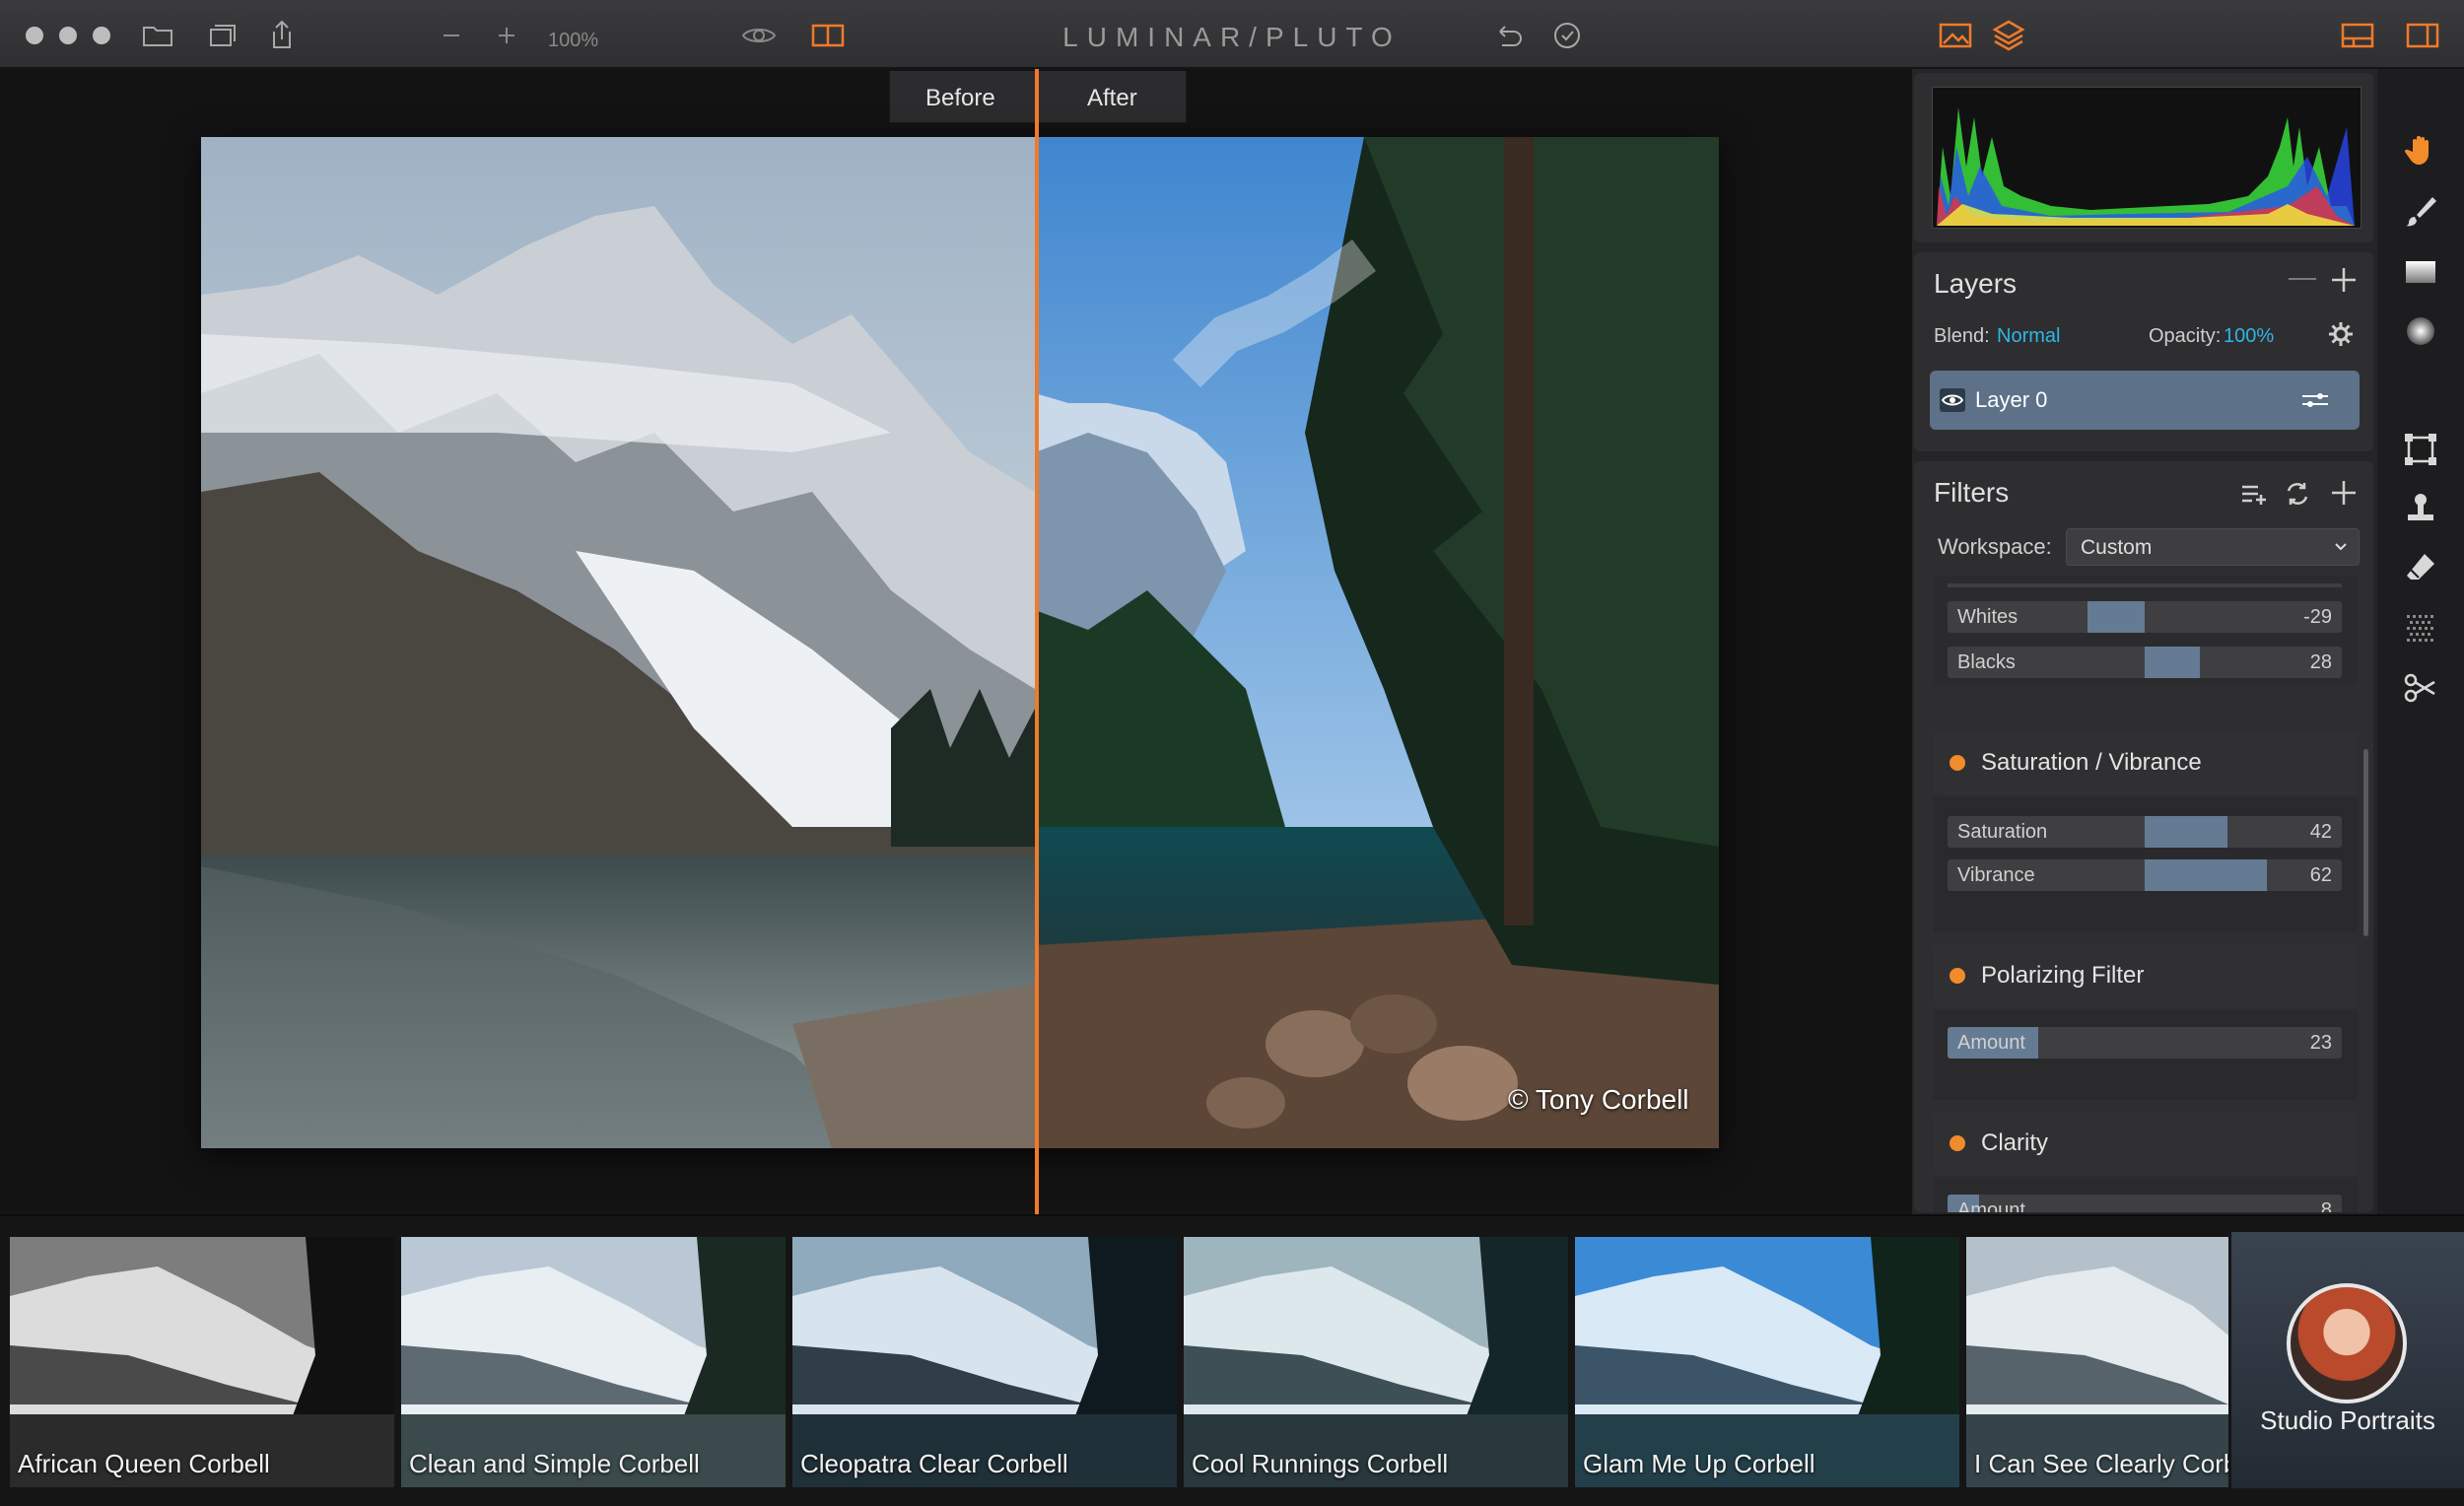 The height and width of the screenshot is (1506, 2464). I want to click on radial-tool-icon, so click(2420, 331).